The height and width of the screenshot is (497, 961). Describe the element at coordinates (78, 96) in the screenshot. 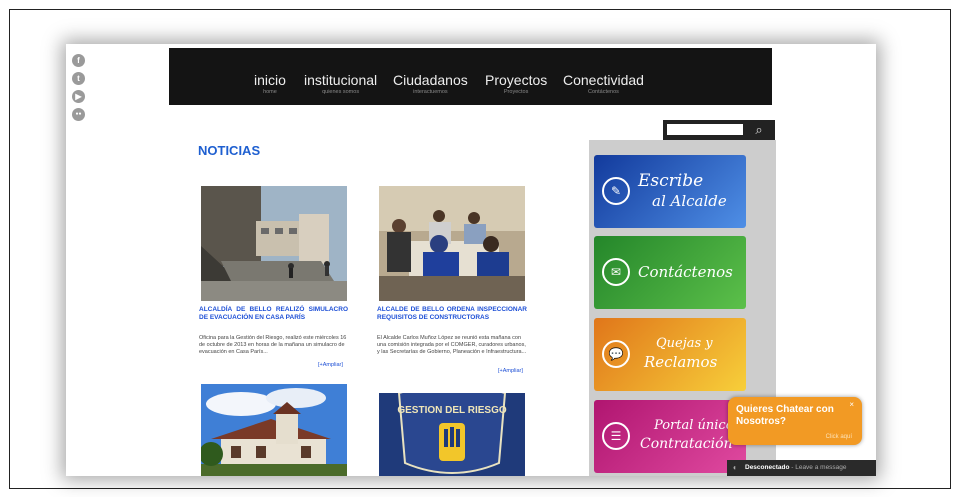

I see `youtube-icon: ▶` at that location.